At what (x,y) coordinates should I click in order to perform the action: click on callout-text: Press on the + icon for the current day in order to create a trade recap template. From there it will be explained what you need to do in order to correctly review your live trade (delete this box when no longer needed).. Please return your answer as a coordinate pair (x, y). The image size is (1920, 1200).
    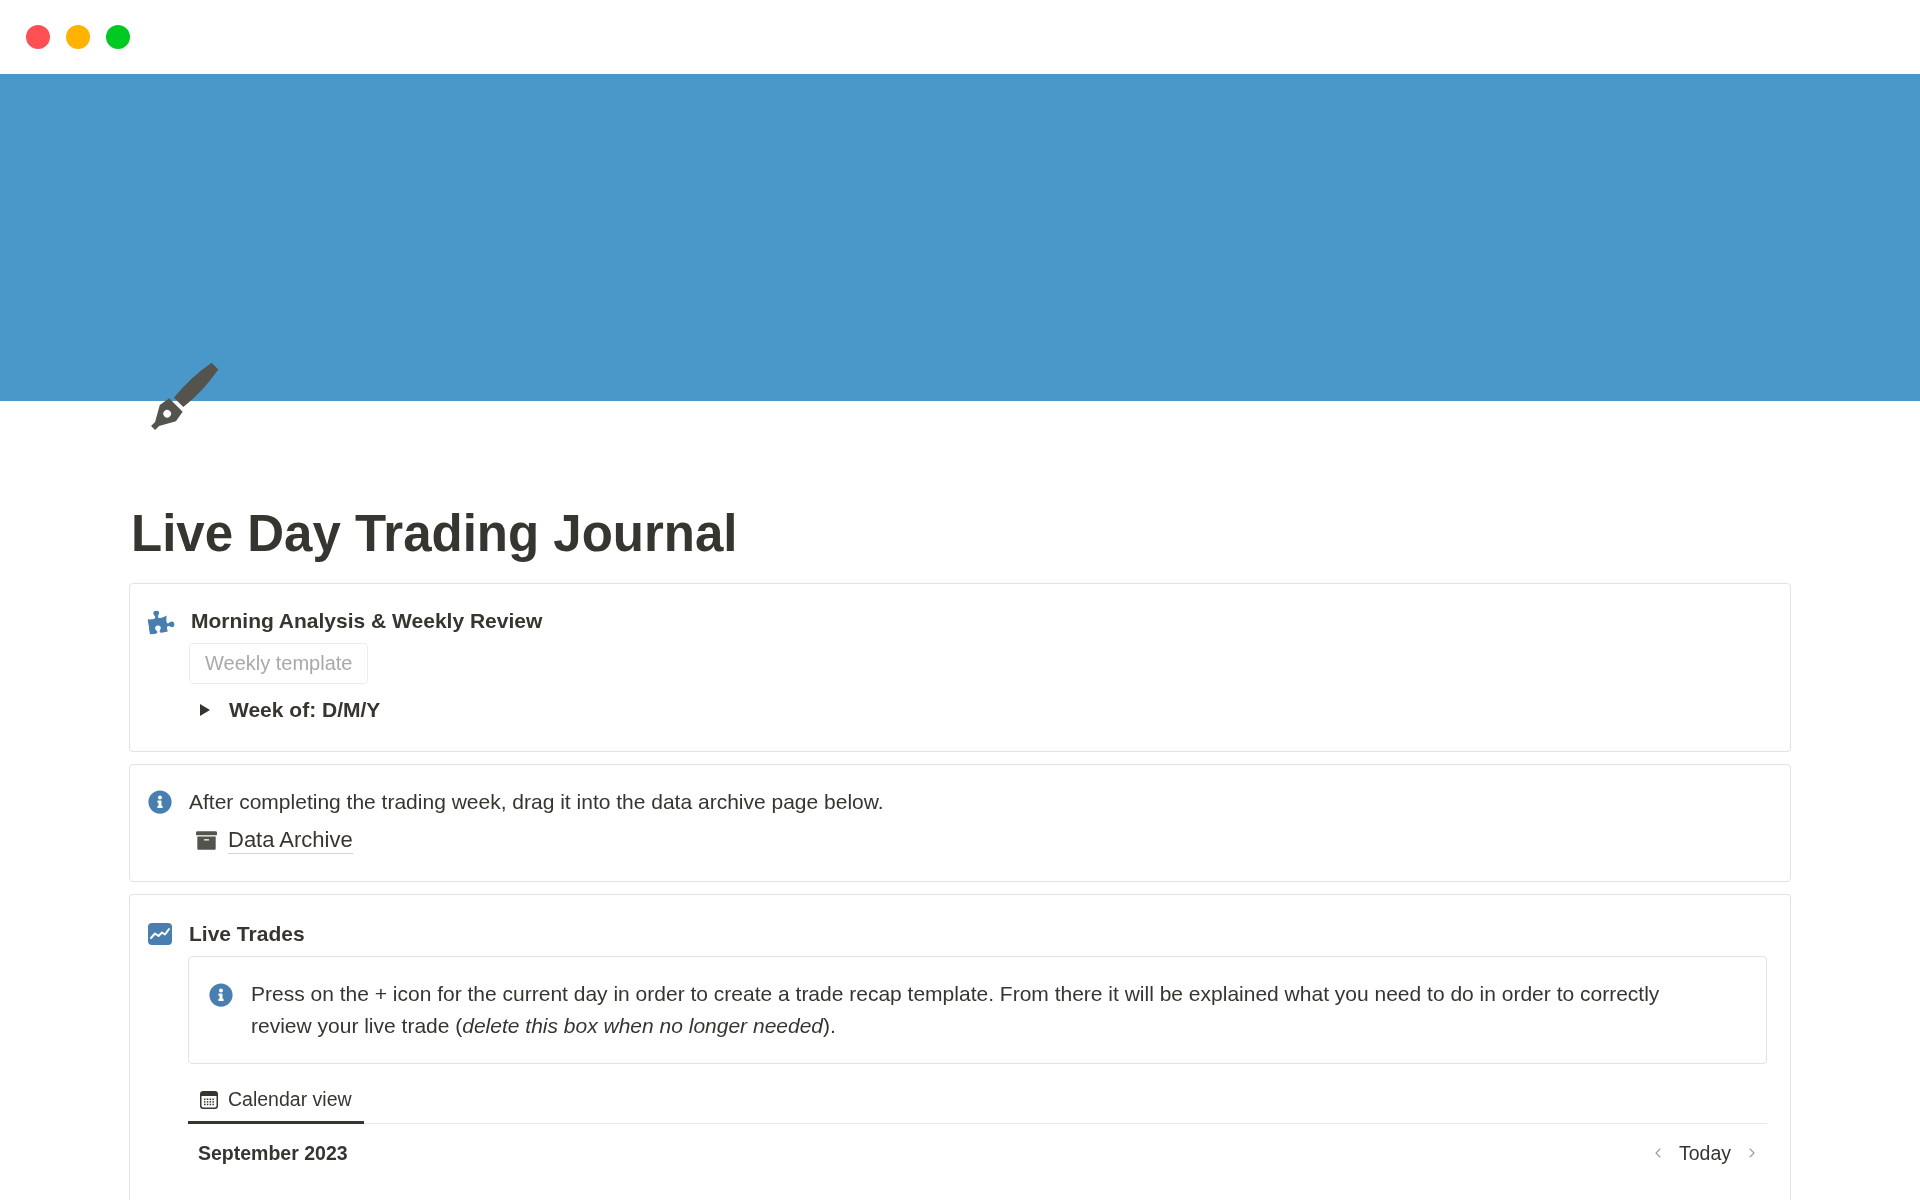
    Looking at the image, I should click on (956, 1010).